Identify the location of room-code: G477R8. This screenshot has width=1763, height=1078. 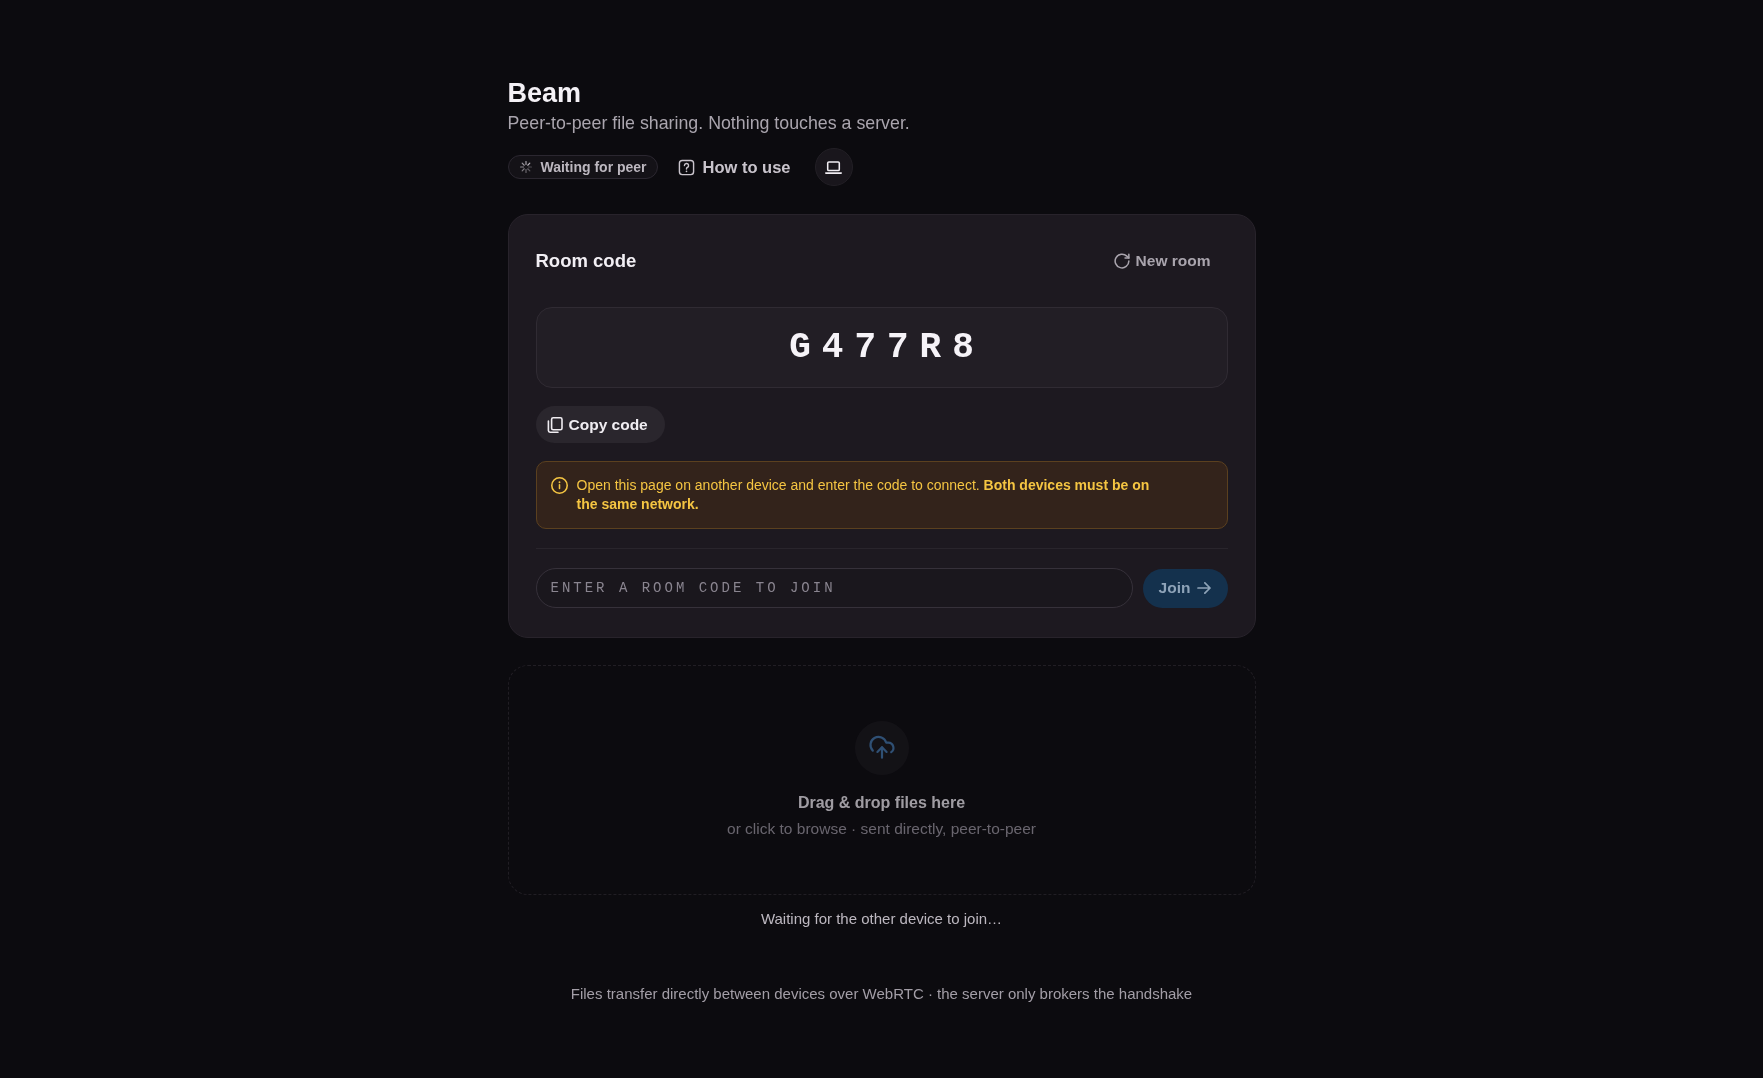
(881, 347).